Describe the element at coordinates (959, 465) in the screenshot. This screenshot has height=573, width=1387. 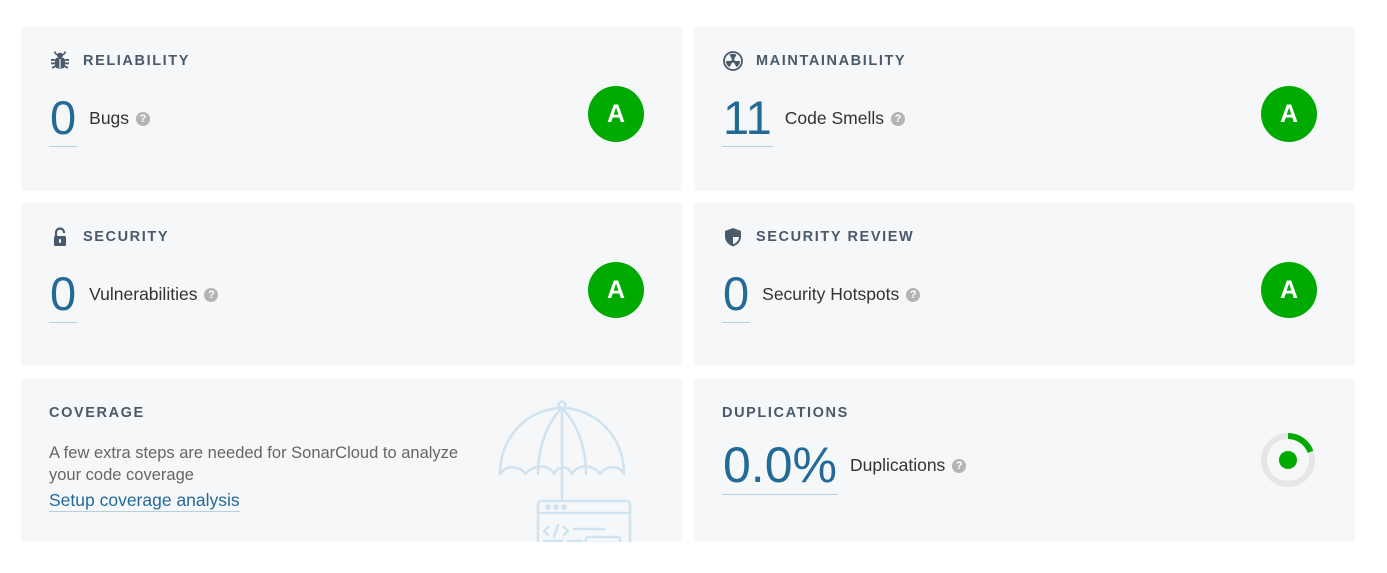
I see `duplications-help-icon: ?` at that location.